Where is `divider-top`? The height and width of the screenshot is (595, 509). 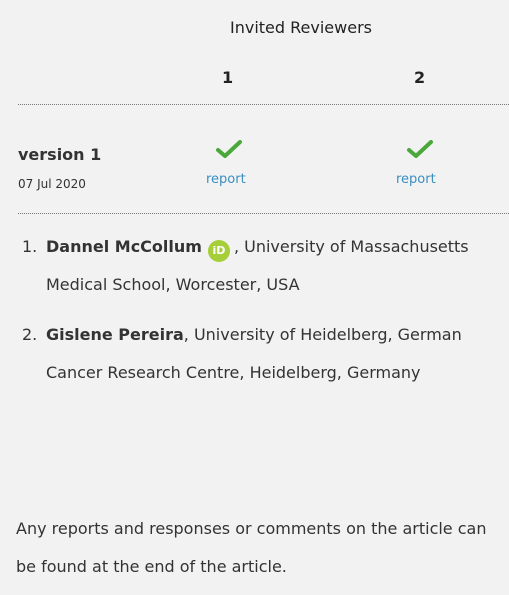
divider-top is located at coordinates (263, 104).